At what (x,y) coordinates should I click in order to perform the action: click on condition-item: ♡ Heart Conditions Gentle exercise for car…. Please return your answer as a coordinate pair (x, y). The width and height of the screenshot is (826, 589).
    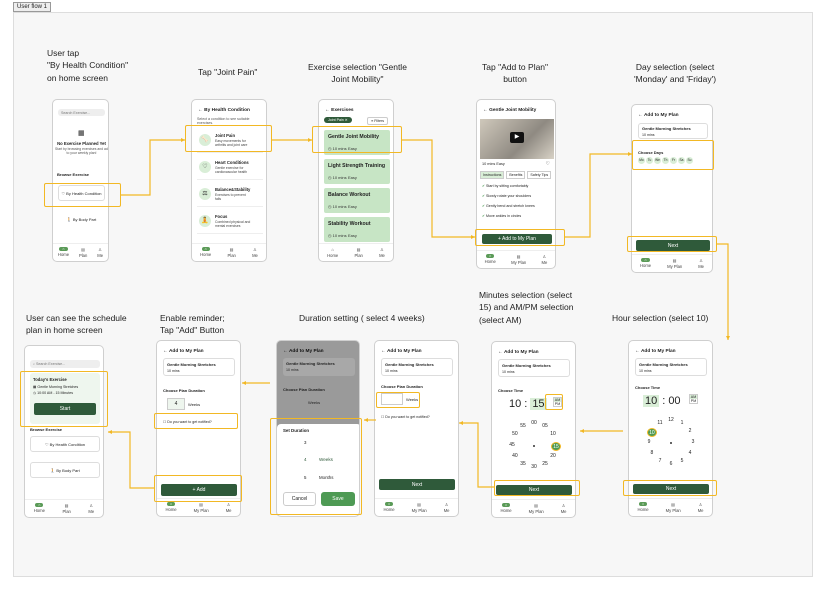
    Looking at the image, I should click on (230, 169).